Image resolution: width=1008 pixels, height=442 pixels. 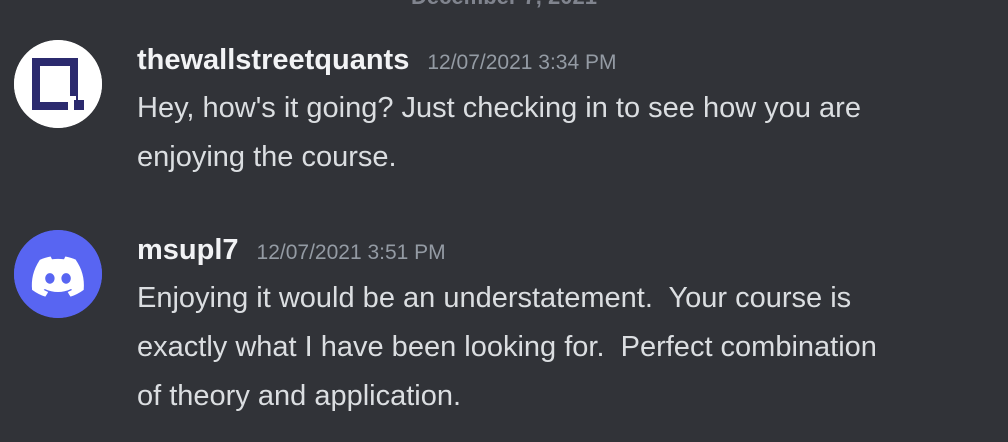 What do you see at coordinates (299, 396) in the screenshot?
I see `message-line: of theory and application.` at bounding box center [299, 396].